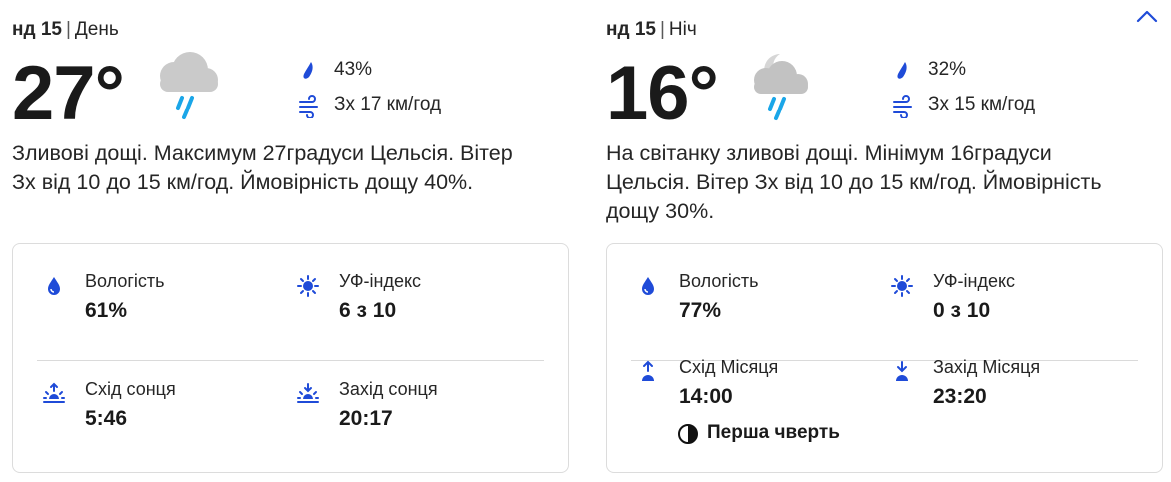  I want to click on moonrise-value: 14:00, so click(706, 396).